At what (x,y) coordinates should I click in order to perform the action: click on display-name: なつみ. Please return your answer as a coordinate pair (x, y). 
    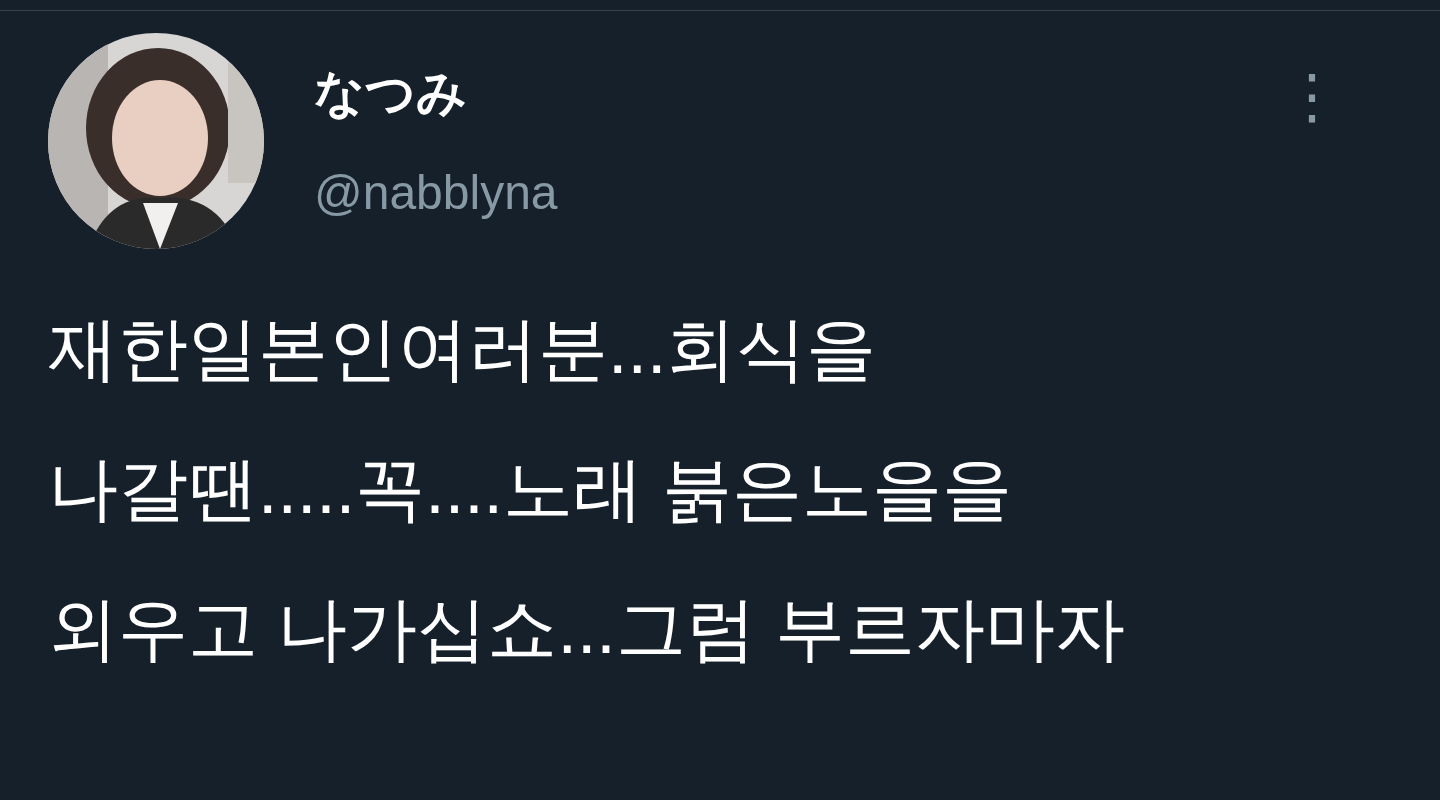
    Looking at the image, I should click on (391, 93).